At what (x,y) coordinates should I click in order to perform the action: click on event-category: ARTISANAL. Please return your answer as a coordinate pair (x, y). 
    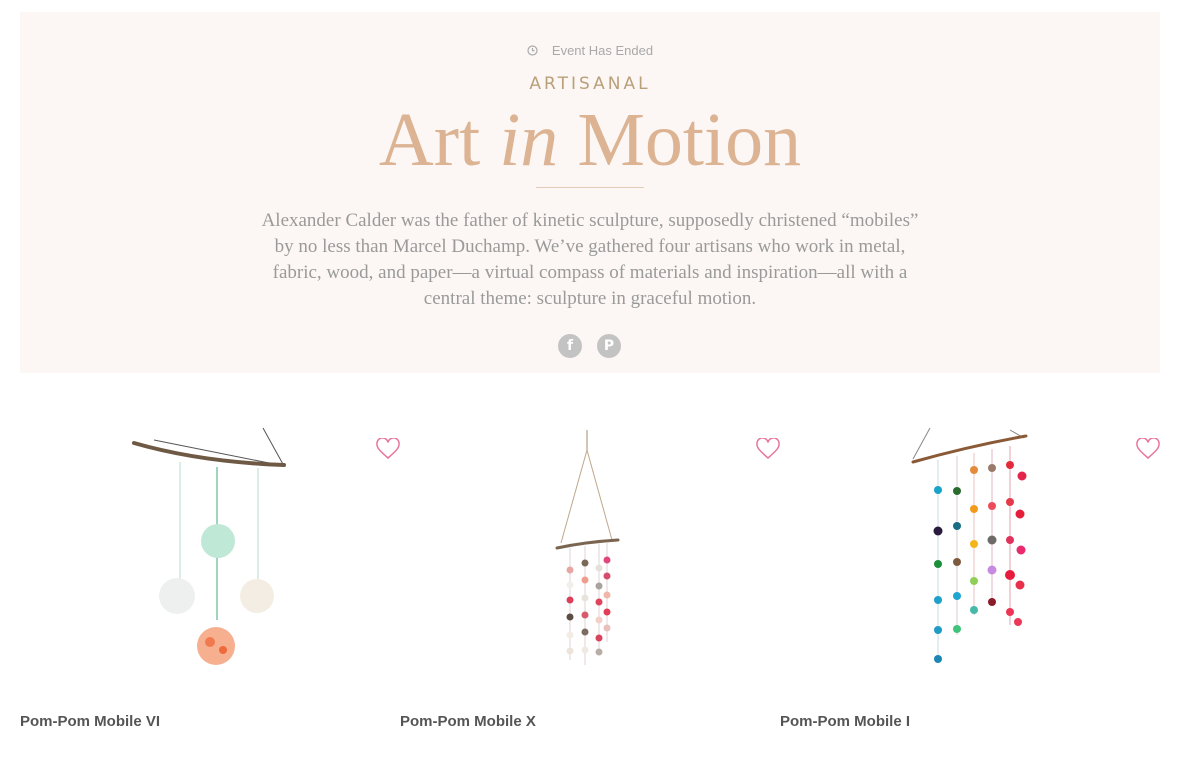
    Looking at the image, I should click on (590, 84).